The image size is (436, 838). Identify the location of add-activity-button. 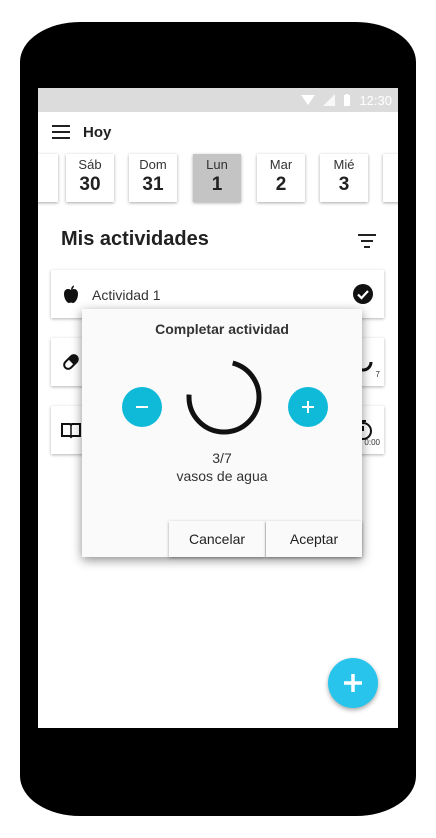
(353, 683).